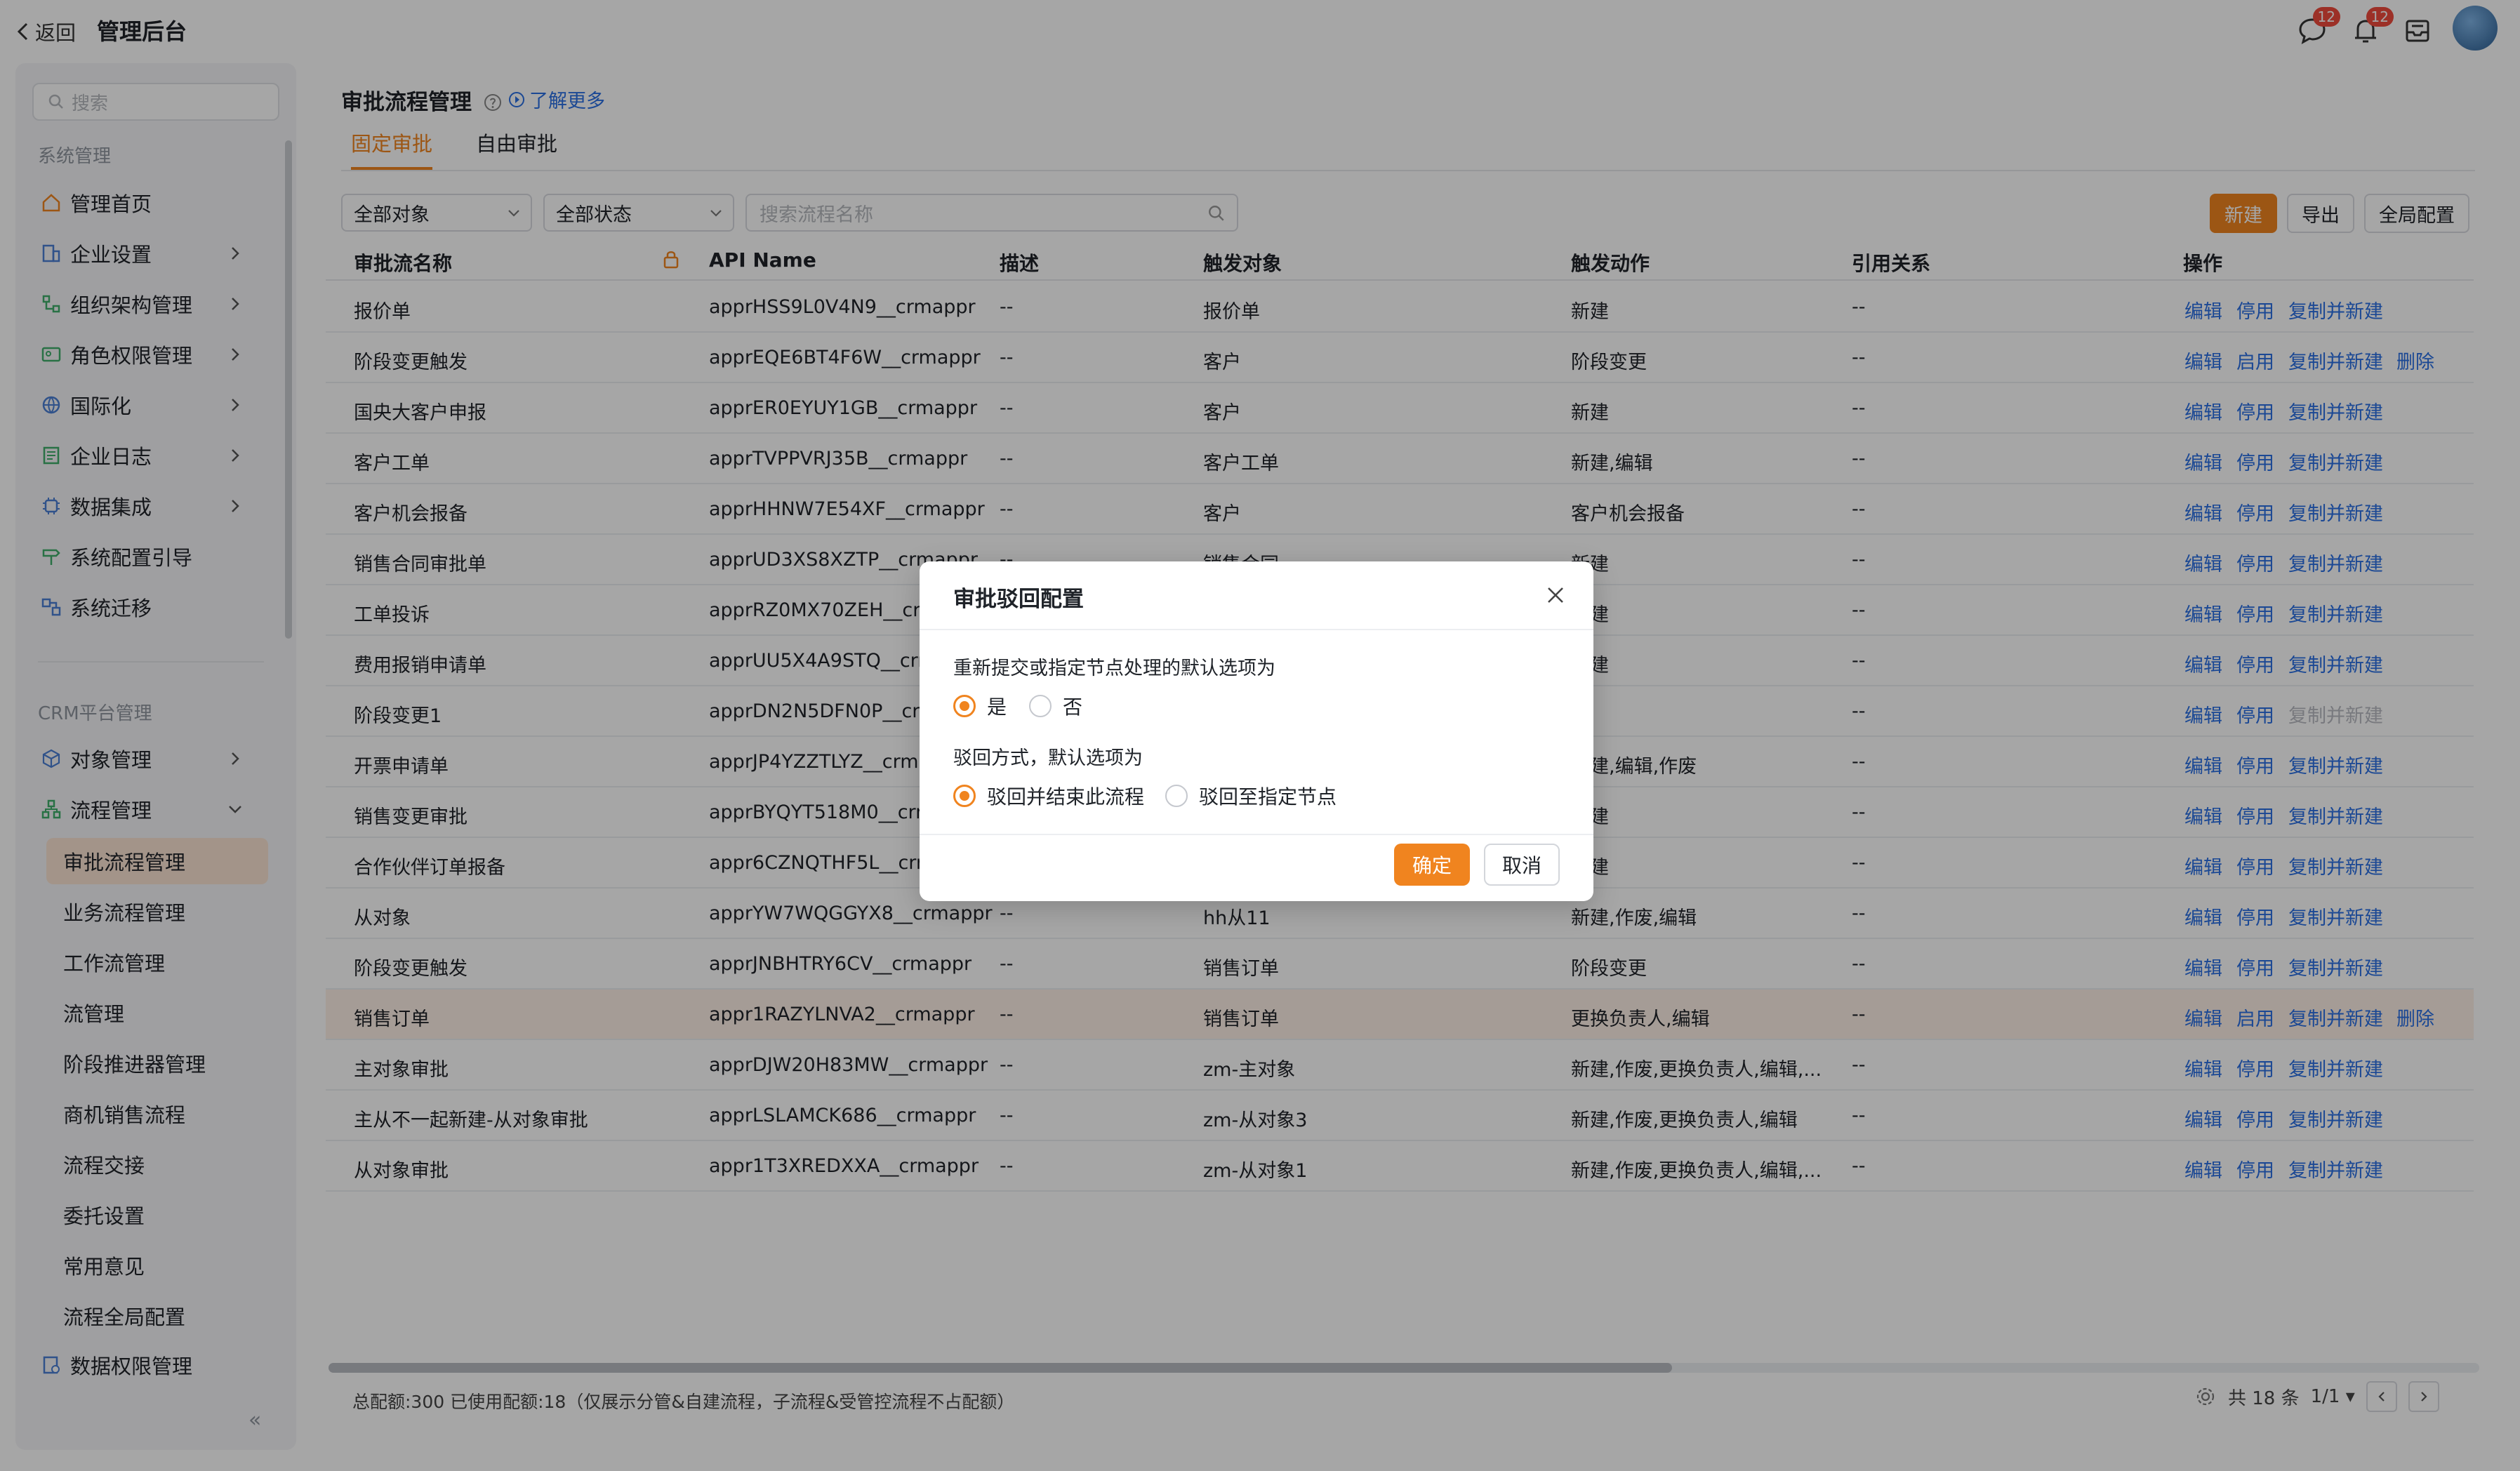 This screenshot has height=1471, width=2520. I want to click on radio-resubmit-yes: 是, so click(980, 706).